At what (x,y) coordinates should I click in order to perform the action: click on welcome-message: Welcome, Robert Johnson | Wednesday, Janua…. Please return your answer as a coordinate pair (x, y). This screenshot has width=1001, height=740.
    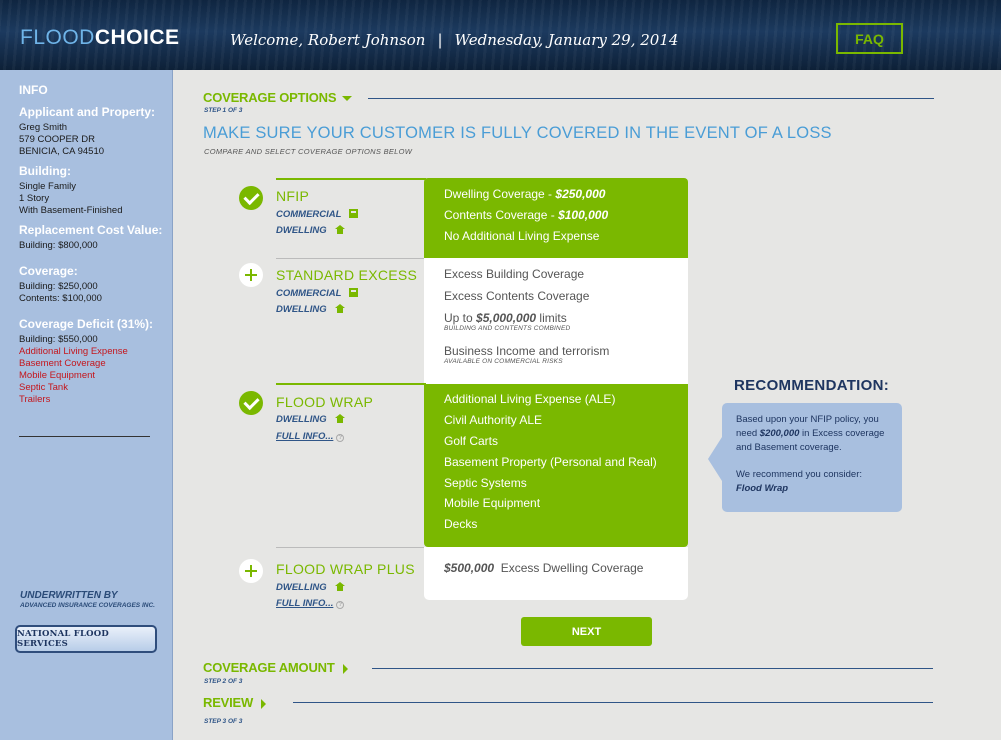
    Looking at the image, I should click on (454, 40).